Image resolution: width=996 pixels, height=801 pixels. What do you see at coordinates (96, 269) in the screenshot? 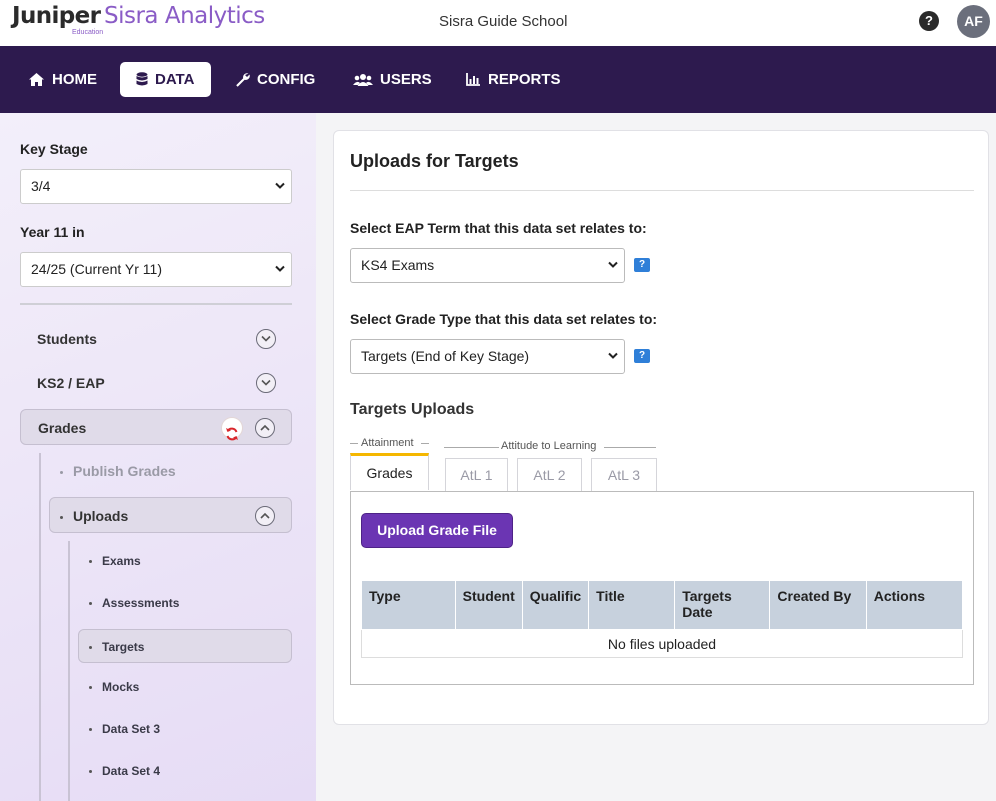
I see `year-value: 24/25 (Current Yr 11)` at bounding box center [96, 269].